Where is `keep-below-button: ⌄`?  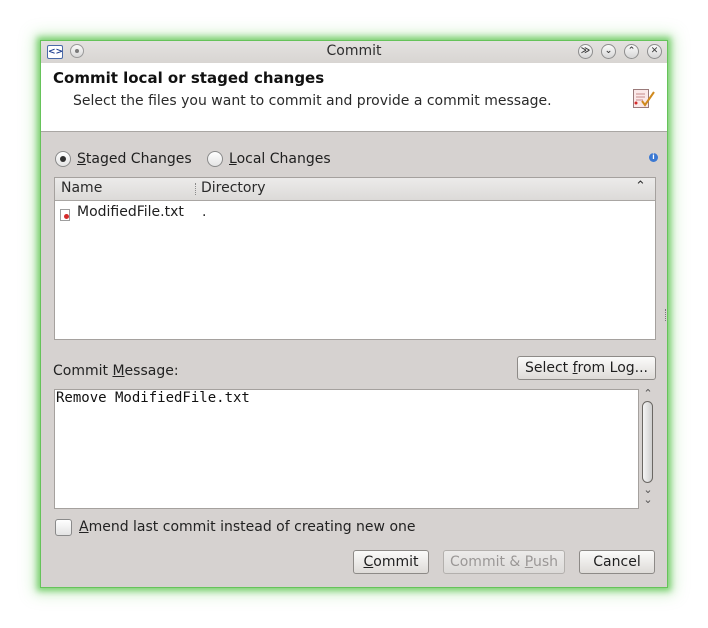 keep-below-button: ⌄ is located at coordinates (608, 51).